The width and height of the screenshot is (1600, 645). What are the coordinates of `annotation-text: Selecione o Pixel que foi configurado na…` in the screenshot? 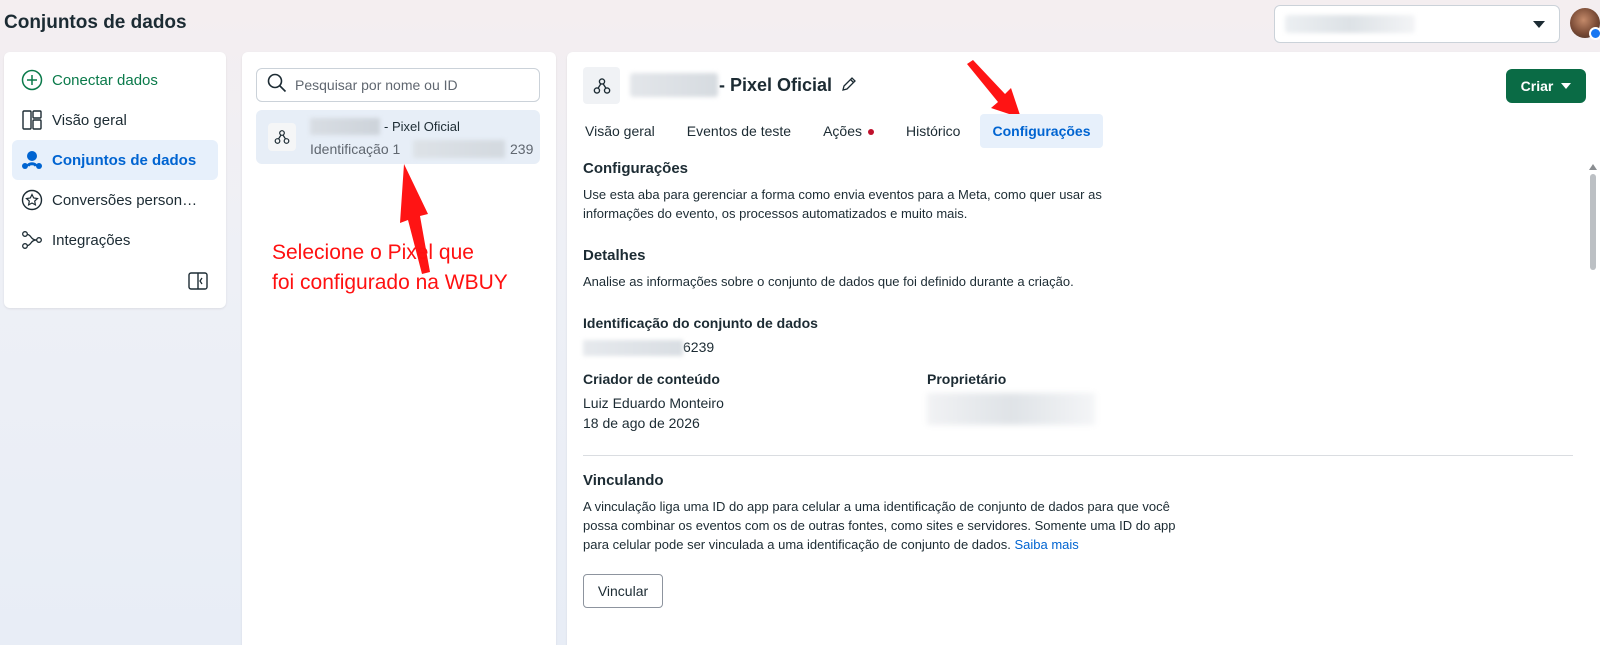 It's located at (390, 268).